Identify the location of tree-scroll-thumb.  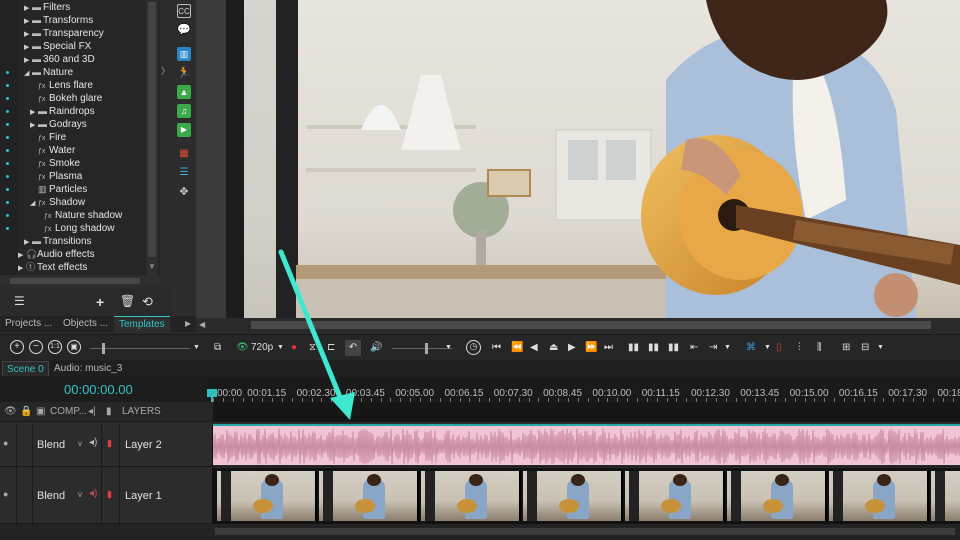
(152, 129).